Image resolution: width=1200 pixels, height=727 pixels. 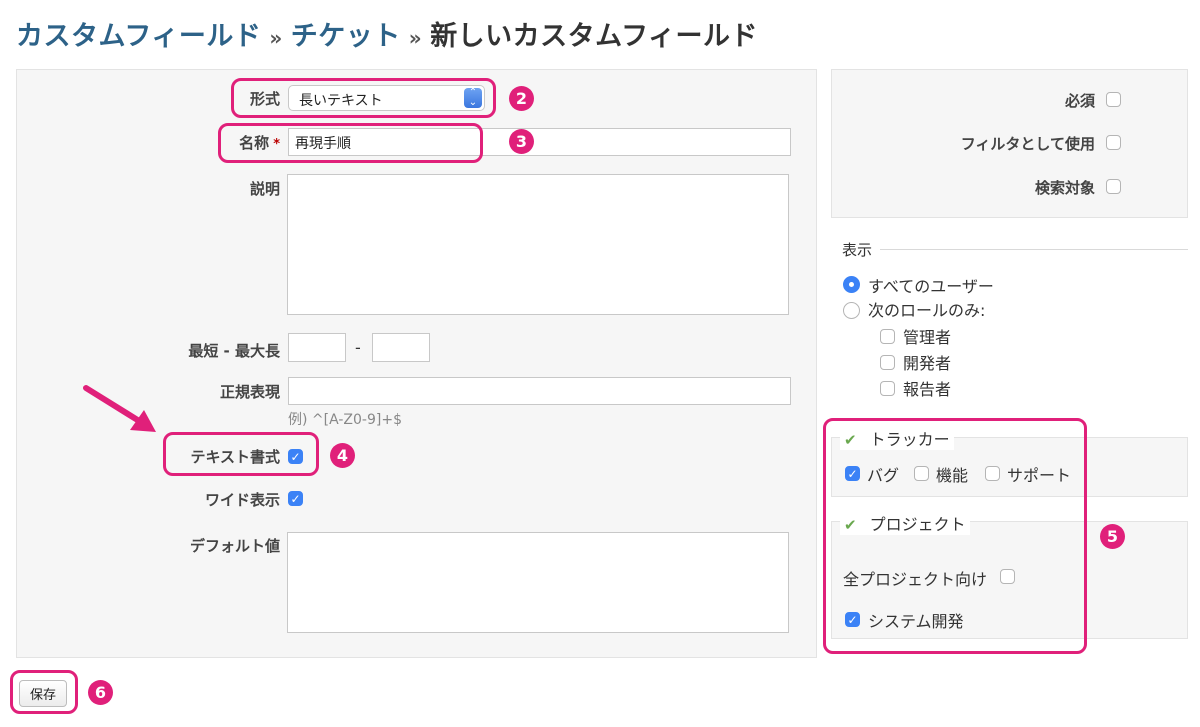 I want to click on regex-input, so click(x=539, y=391).